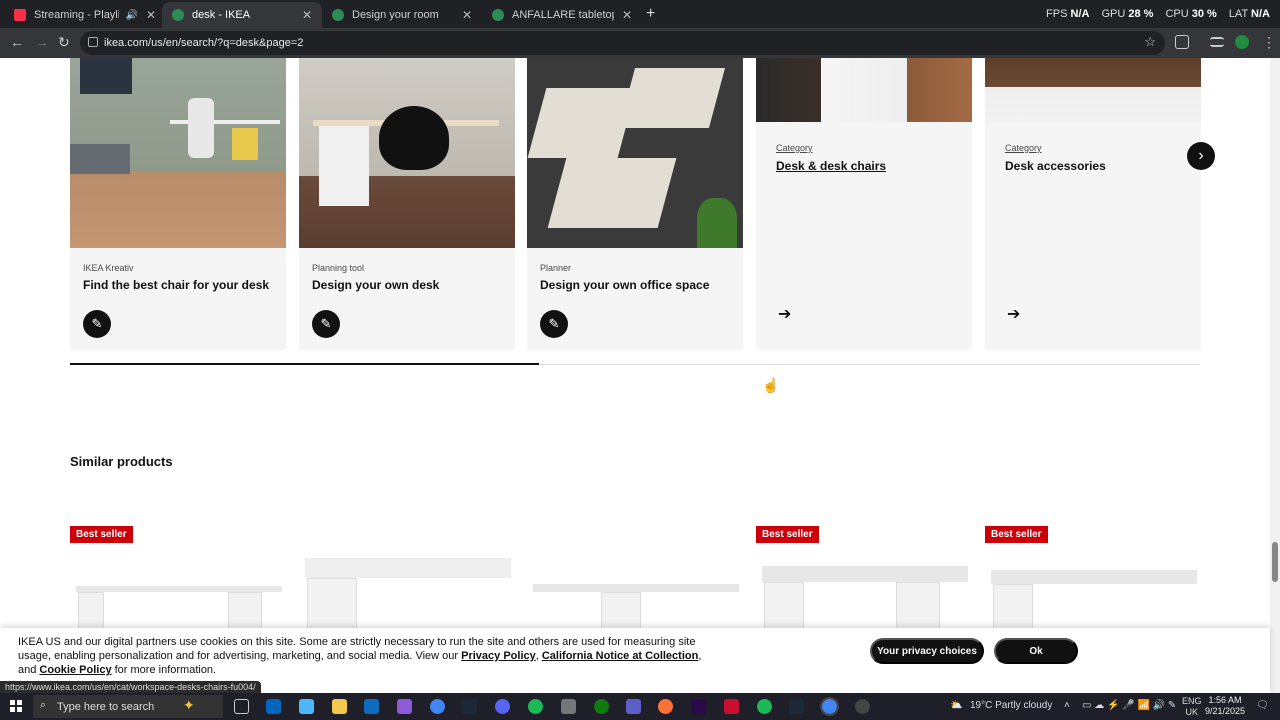 The height and width of the screenshot is (720, 1280). What do you see at coordinates (306, 706) in the screenshot?
I see `copilot-icon` at bounding box center [306, 706].